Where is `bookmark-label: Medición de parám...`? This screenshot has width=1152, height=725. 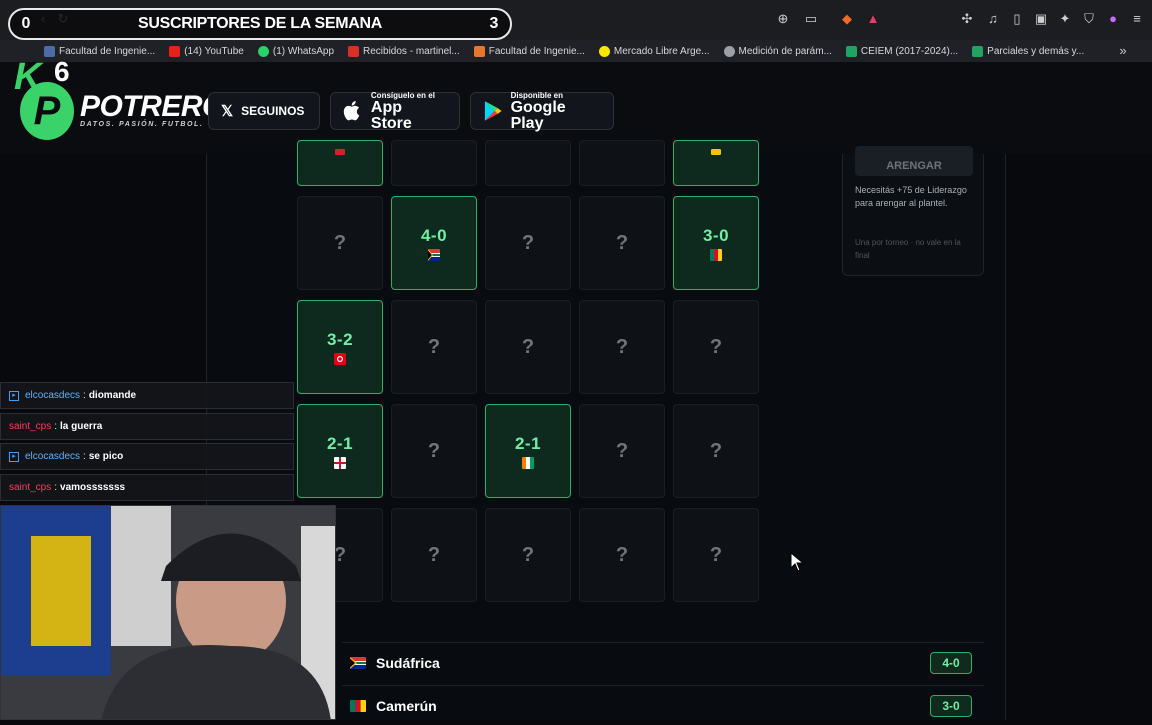 bookmark-label: Medición de parám... is located at coordinates (785, 51).